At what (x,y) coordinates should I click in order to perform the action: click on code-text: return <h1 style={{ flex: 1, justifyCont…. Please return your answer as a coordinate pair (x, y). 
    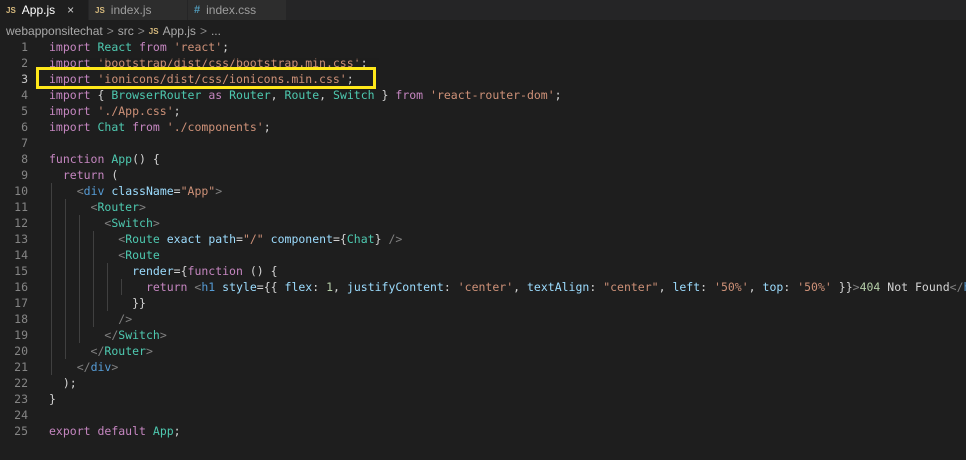
    Looking at the image, I should click on (555, 287).